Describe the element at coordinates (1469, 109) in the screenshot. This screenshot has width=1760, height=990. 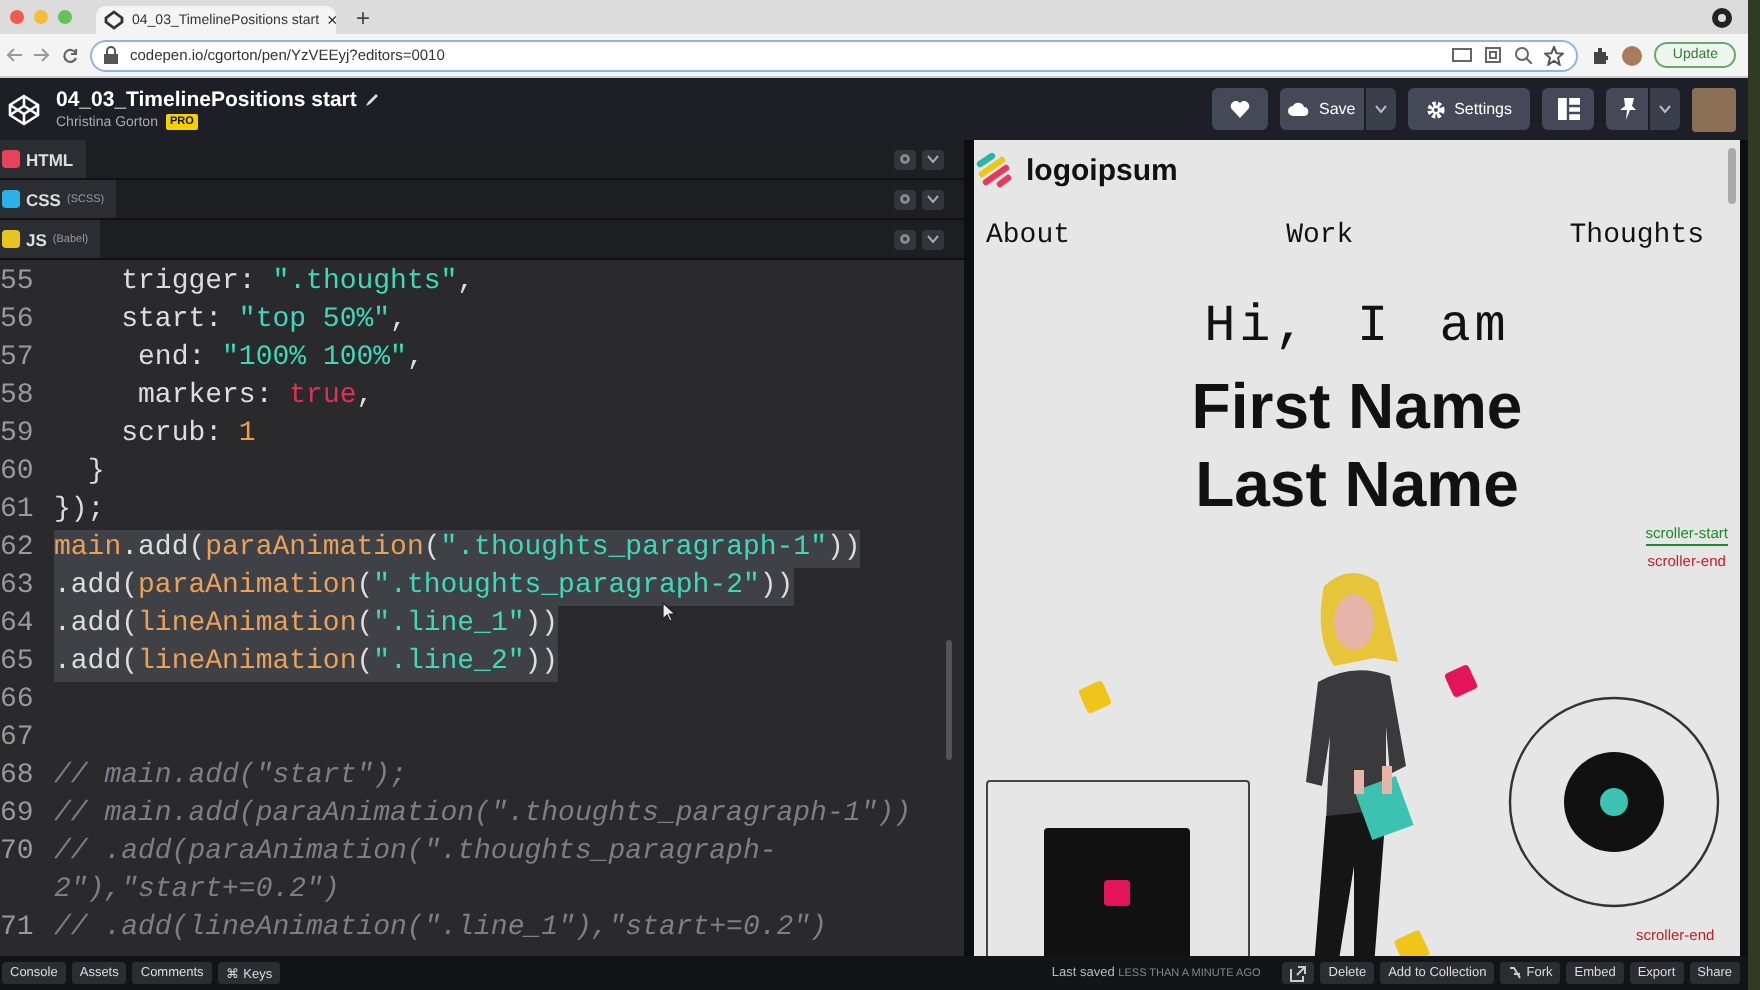
I see `settings-button: Settings` at that location.